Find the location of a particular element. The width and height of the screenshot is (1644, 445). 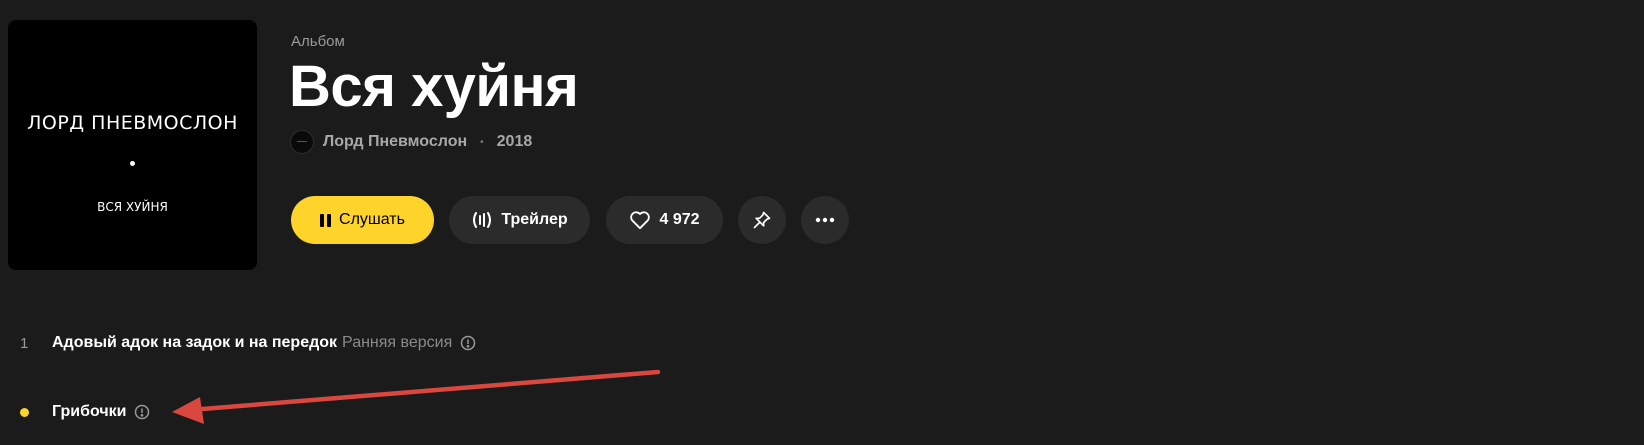

album-cover: ЛОРД ПНЕВМОСЛОН ВСЯ ХУЙНЯ is located at coordinates (132, 145).